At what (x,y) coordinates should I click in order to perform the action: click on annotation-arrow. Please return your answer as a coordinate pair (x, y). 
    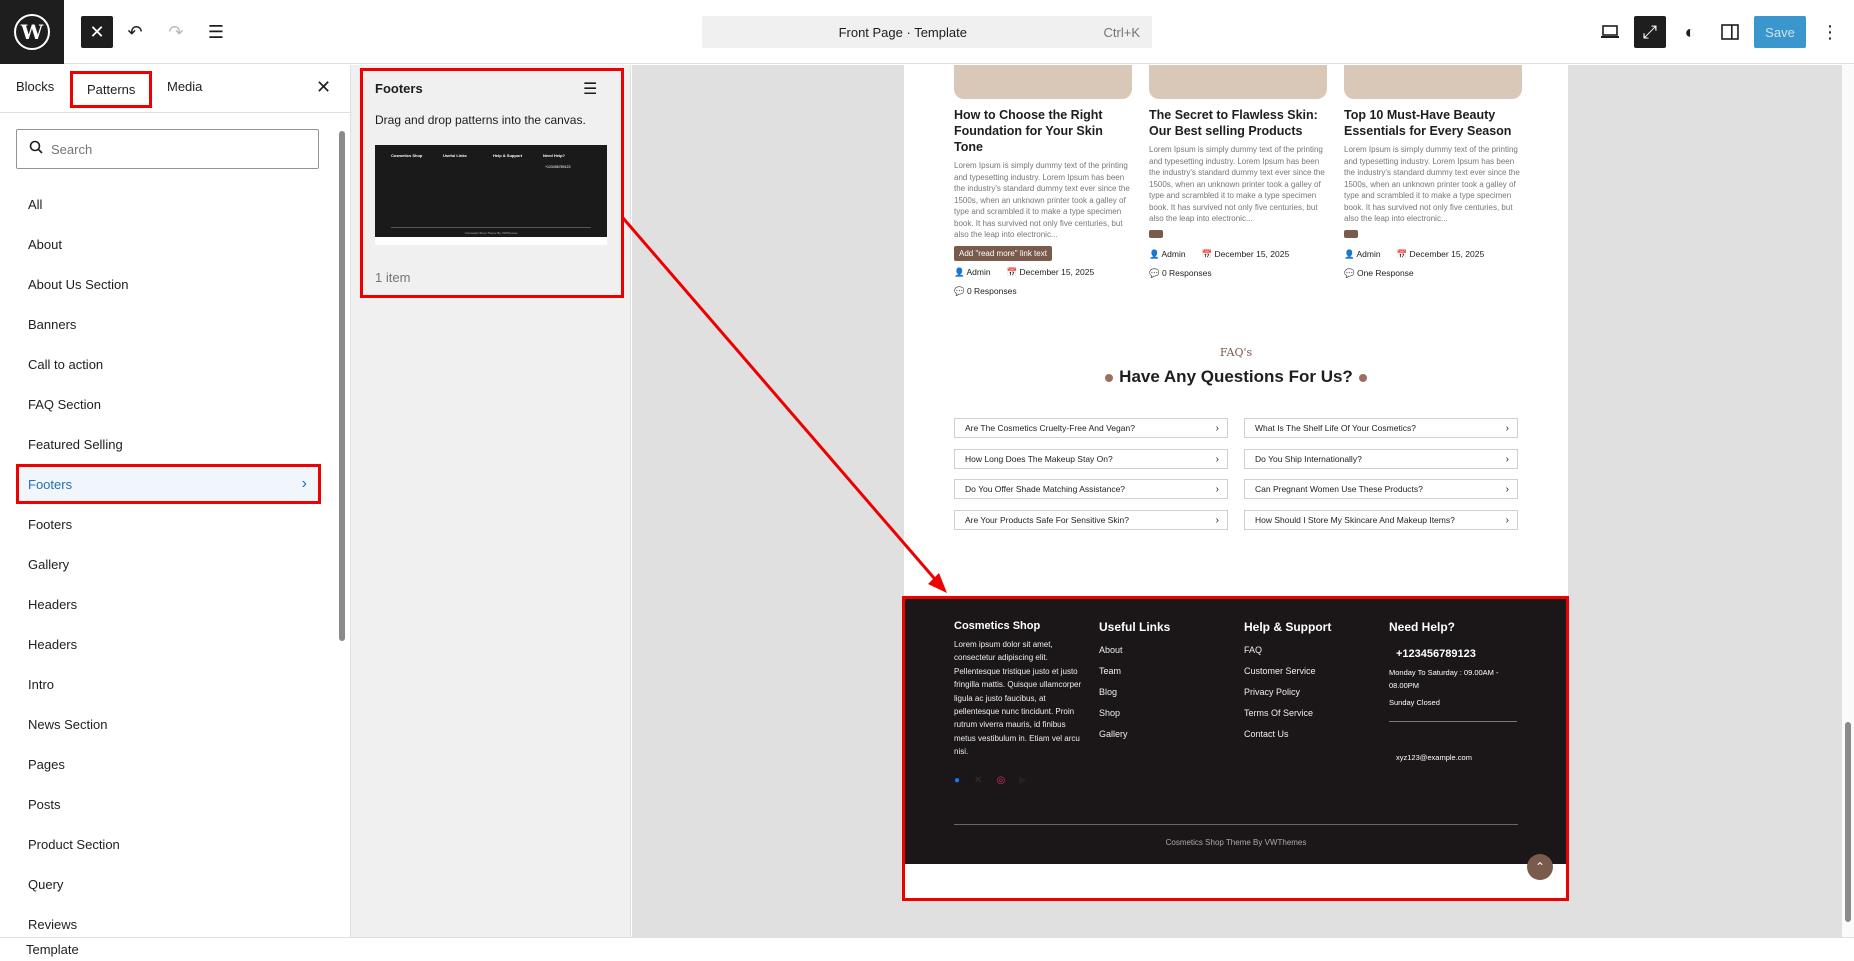
    Looking at the image, I should click on (784, 405).